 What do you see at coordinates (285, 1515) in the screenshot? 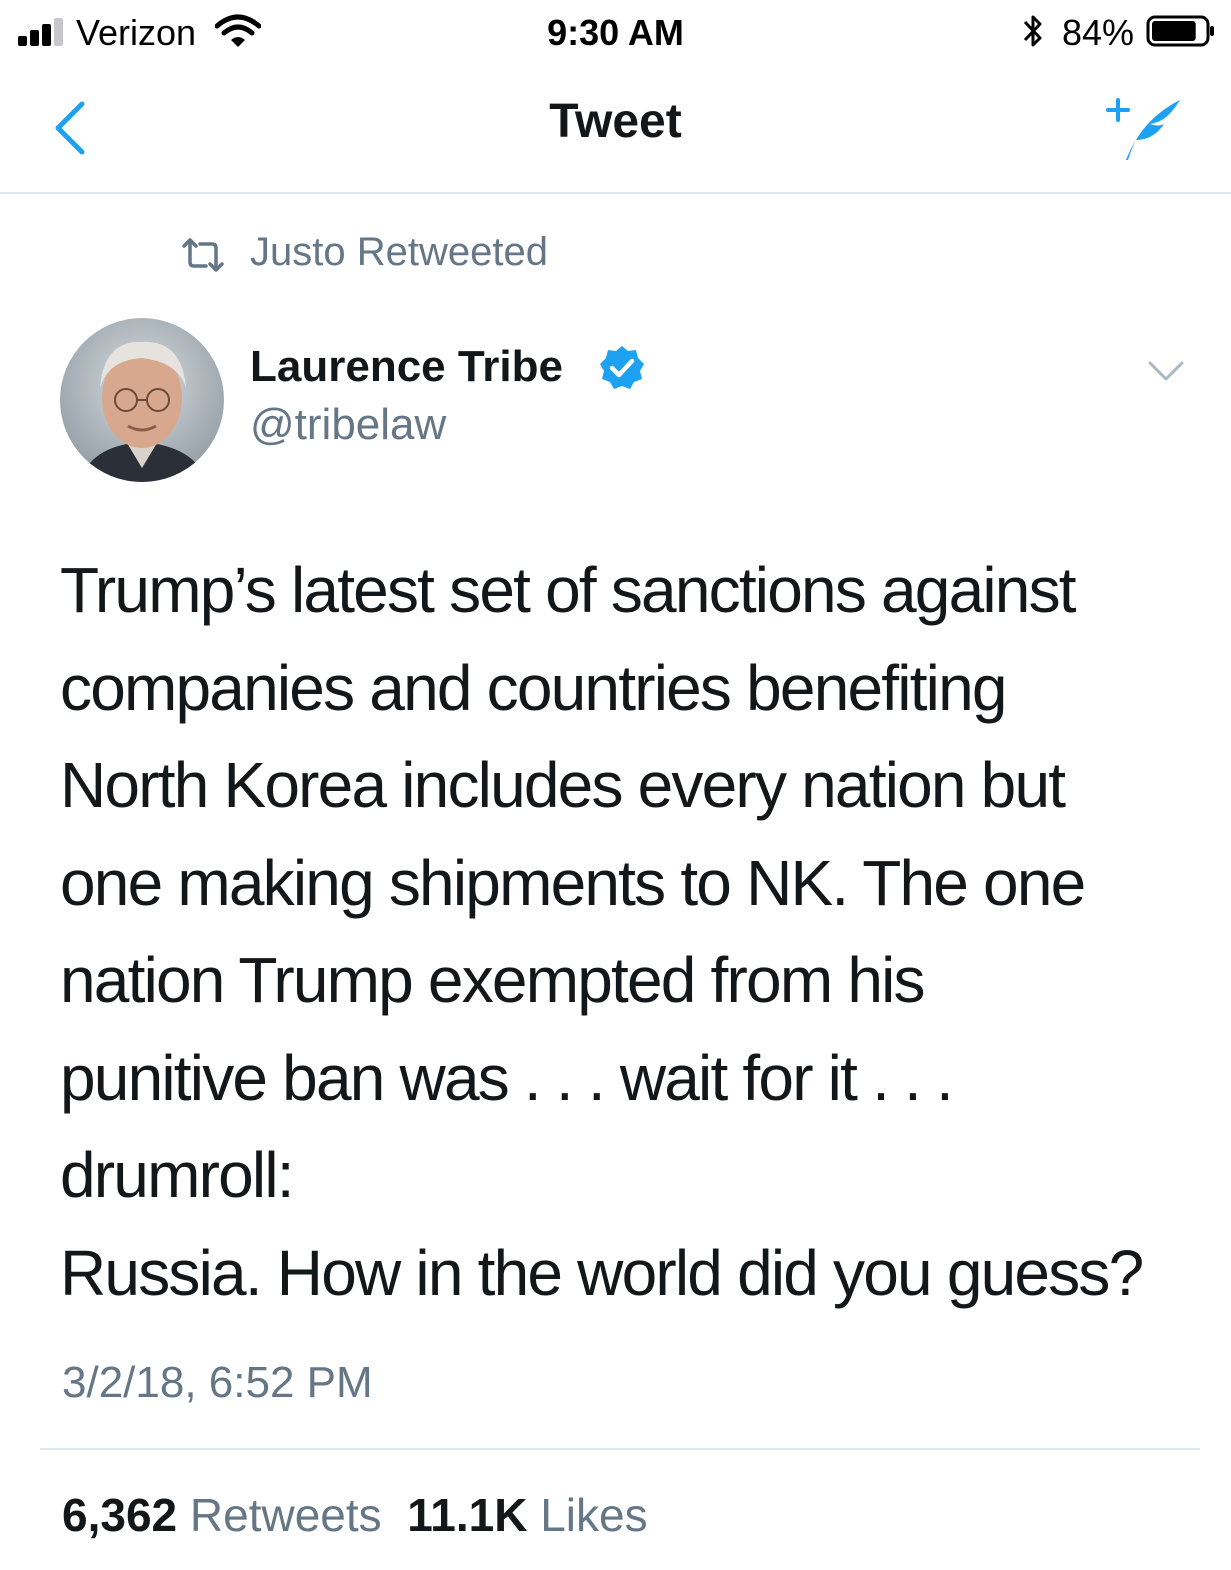
I see `retweets-label: Retweets` at bounding box center [285, 1515].